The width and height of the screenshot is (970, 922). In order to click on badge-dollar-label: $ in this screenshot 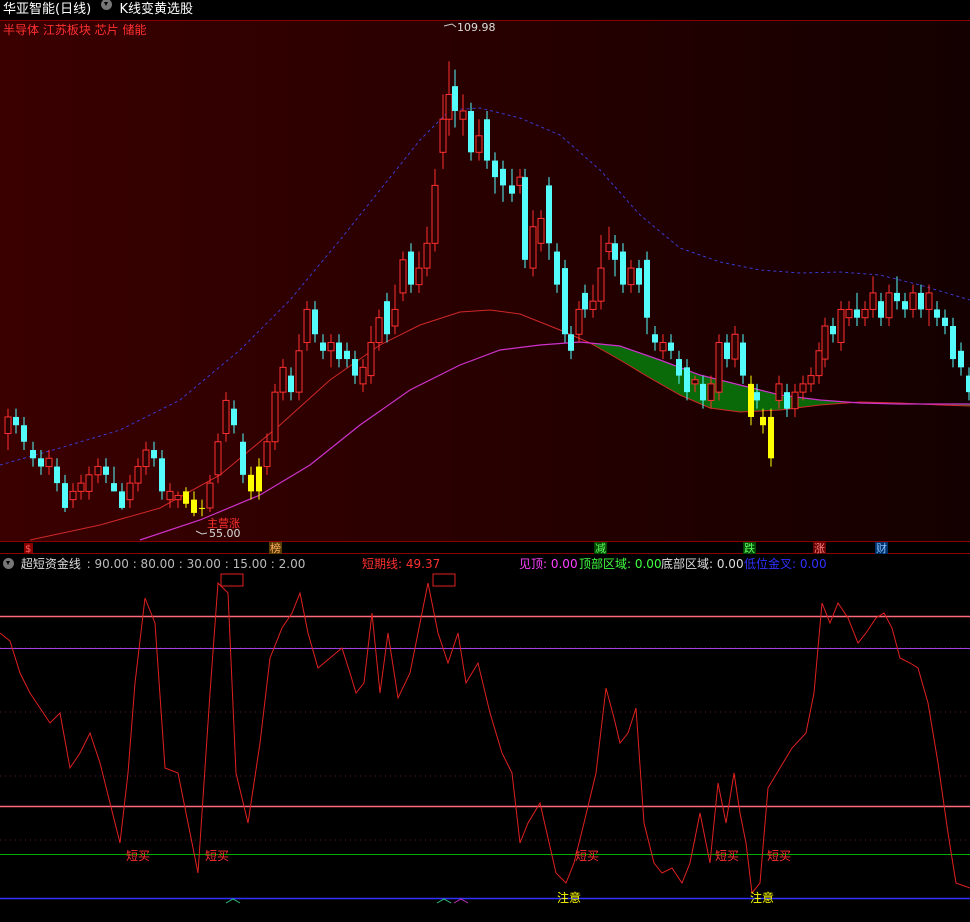, I will do `click(28, 549)`.